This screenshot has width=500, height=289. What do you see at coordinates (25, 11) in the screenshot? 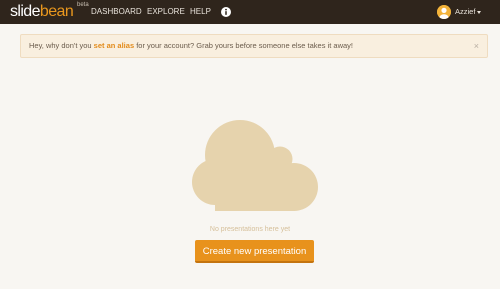
I see `logo-text-slide: slide` at bounding box center [25, 11].